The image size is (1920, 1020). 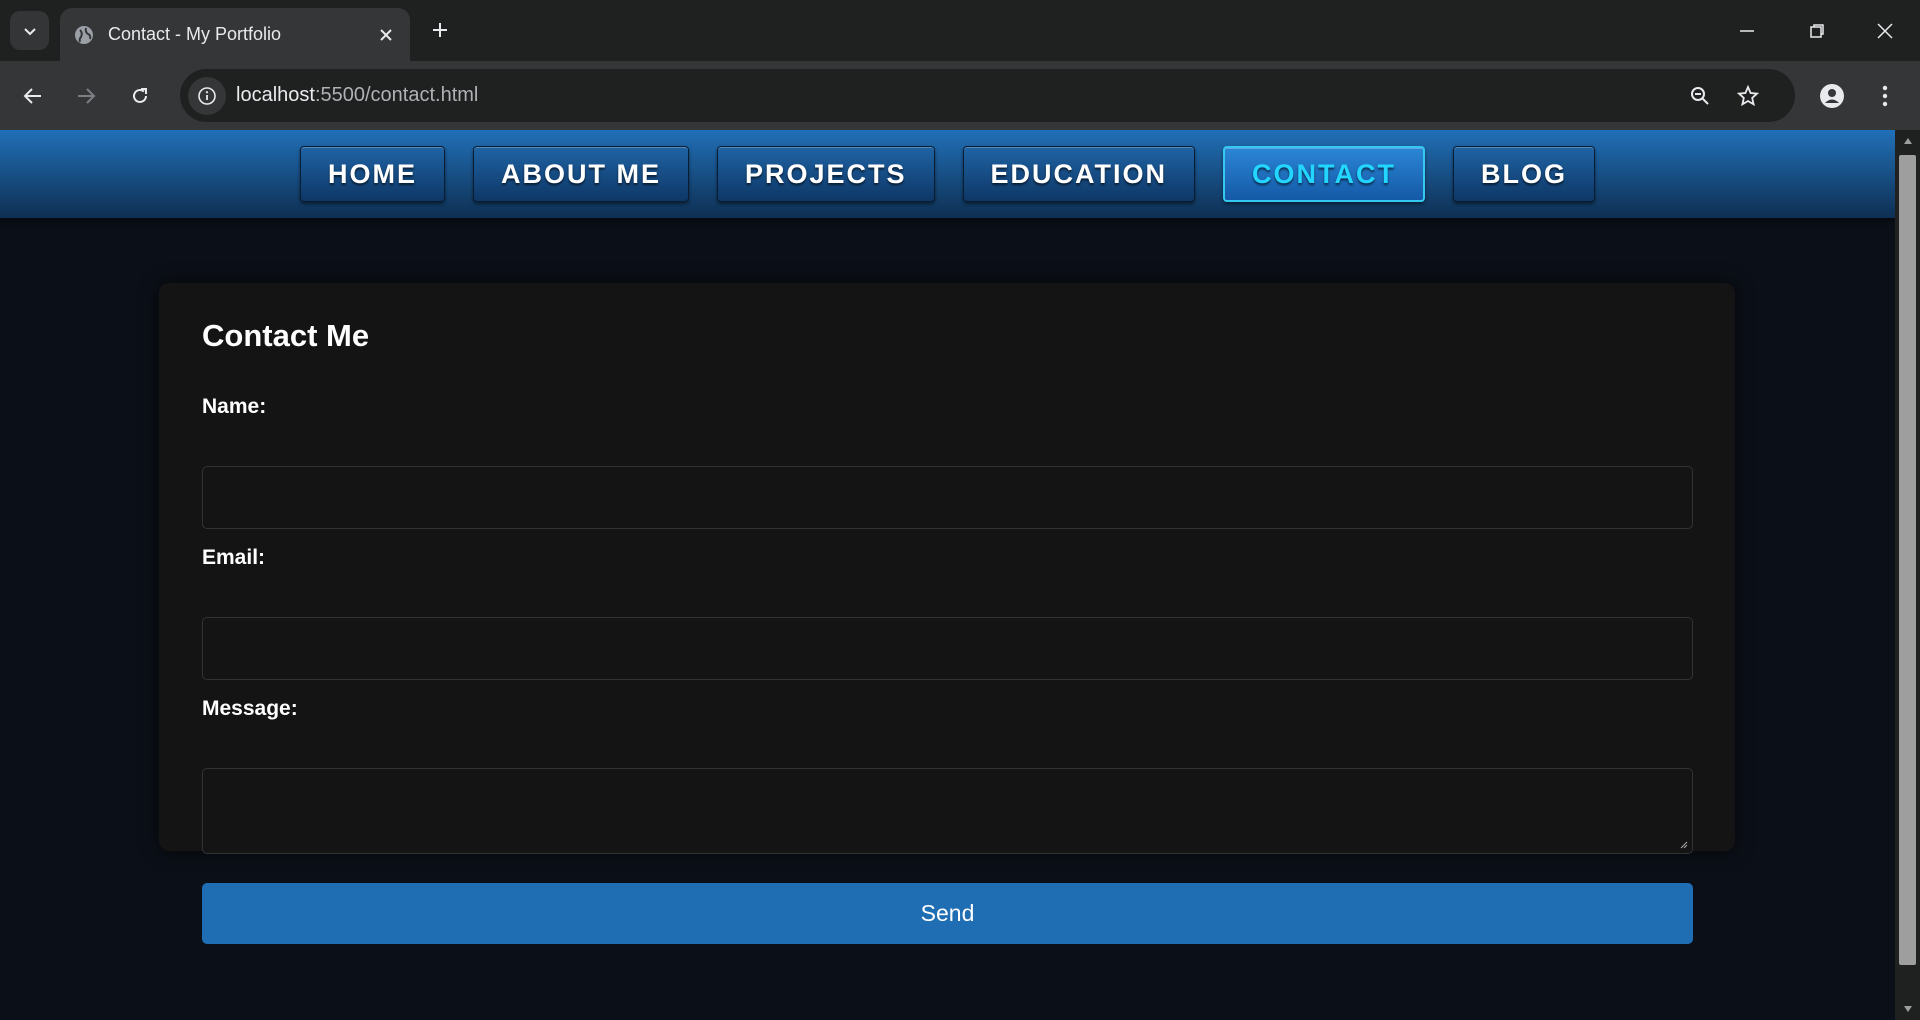 I want to click on plus-icon, so click(x=440, y=30).